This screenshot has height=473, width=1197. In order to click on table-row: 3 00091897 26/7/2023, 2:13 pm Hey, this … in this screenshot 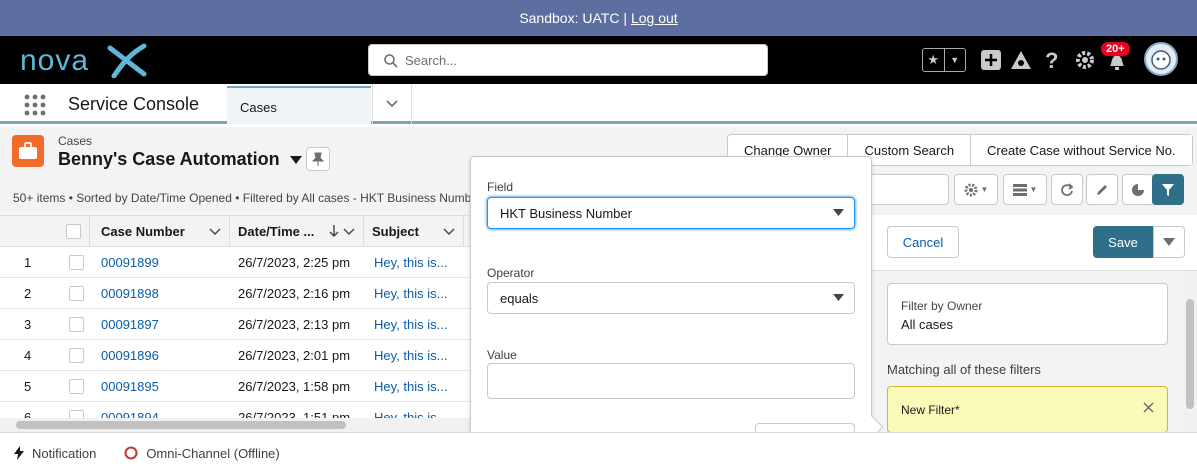, I will do `click(235, 324)`.